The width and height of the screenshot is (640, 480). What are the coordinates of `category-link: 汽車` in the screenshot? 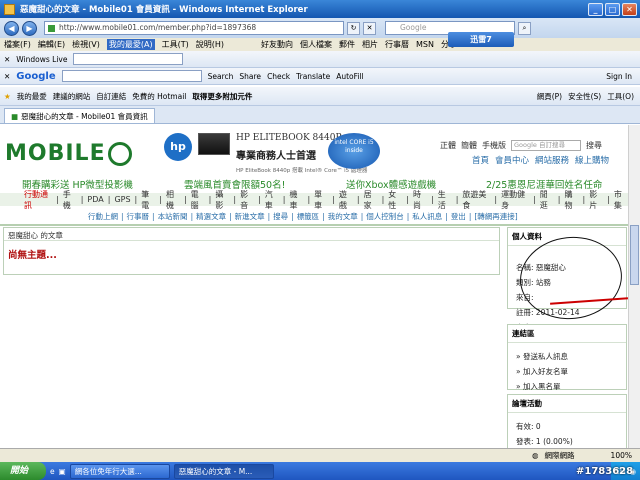 It's located at (272, 200).